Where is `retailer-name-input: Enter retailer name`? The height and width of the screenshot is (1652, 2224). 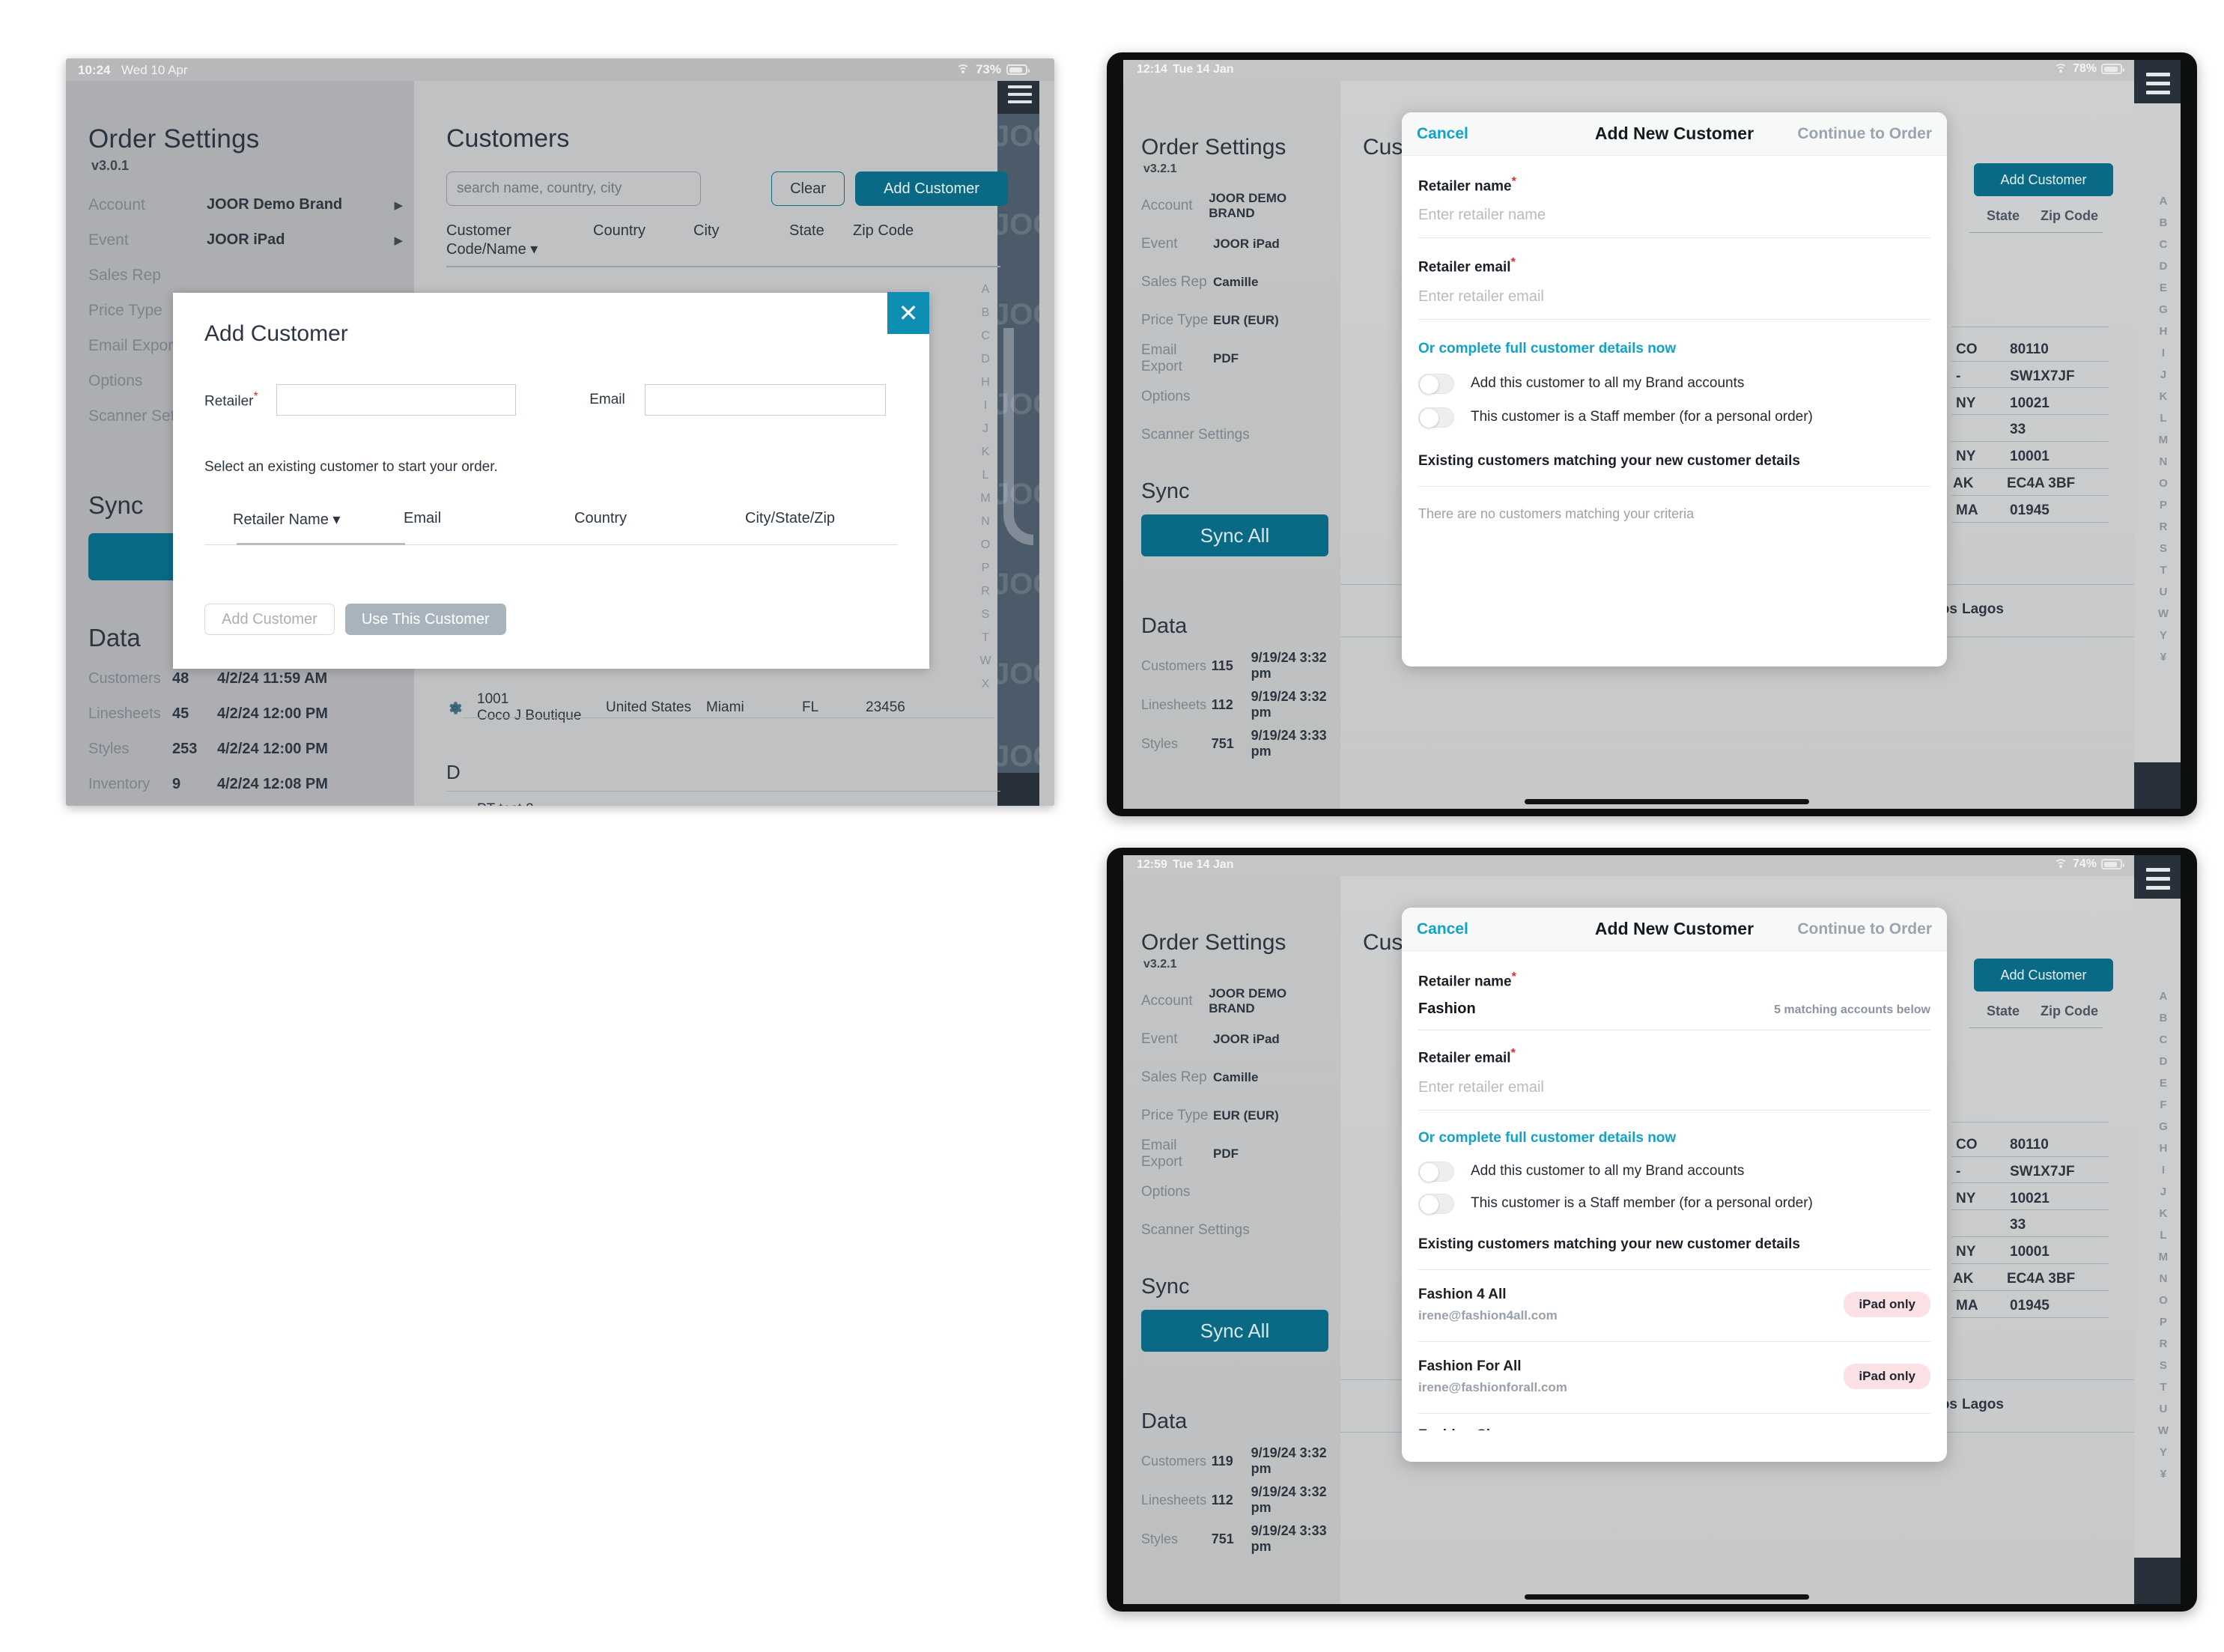 retailer-name-input: Enter retailer name is located at coordinates (1674, 217).